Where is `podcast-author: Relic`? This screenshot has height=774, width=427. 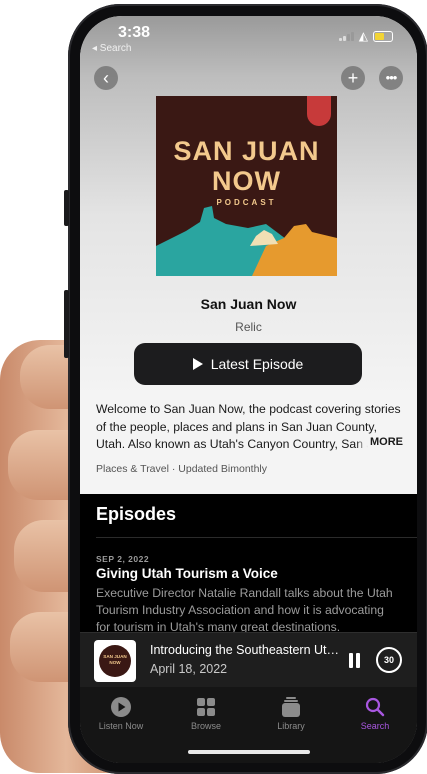
podcast-author: Relic is located at coordinates (248, 327).